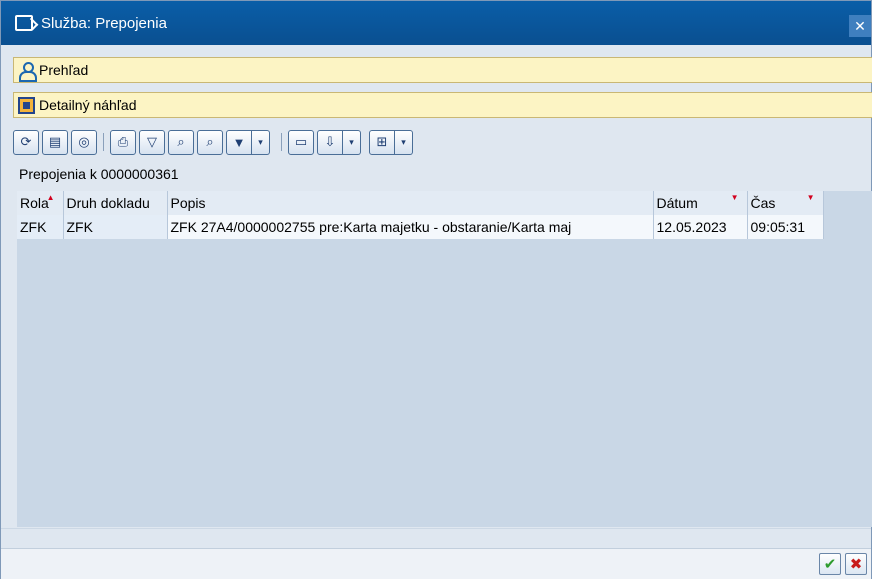  I want to click on details-button: ▤, so click(55, 142).